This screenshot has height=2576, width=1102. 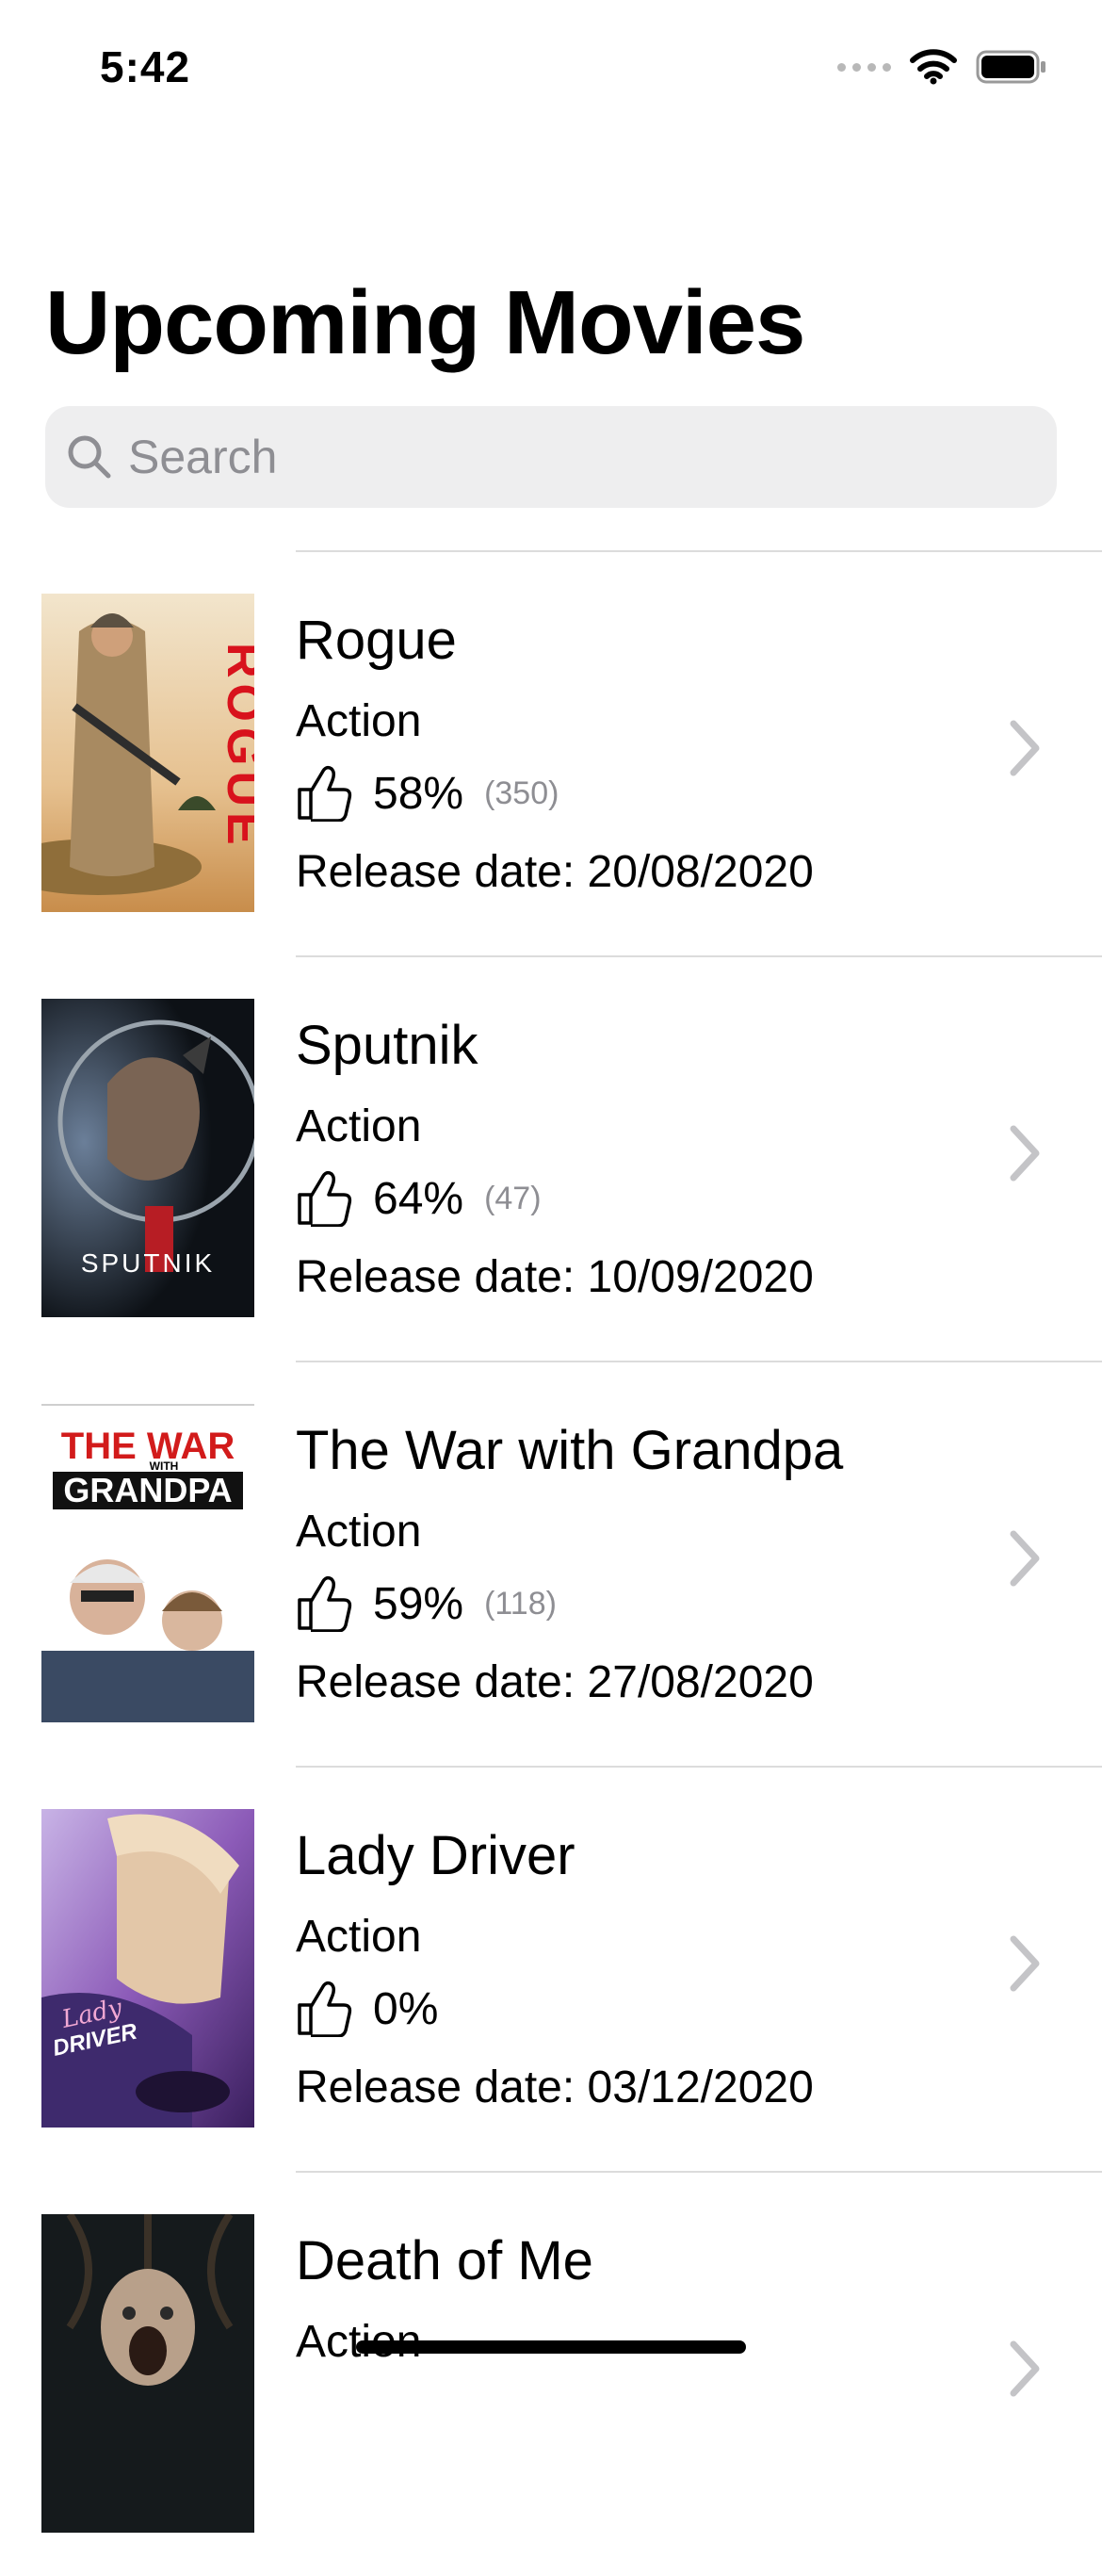 I want to click on release-info: Release date: 27/08/2020, so click(x=555, y=1682).